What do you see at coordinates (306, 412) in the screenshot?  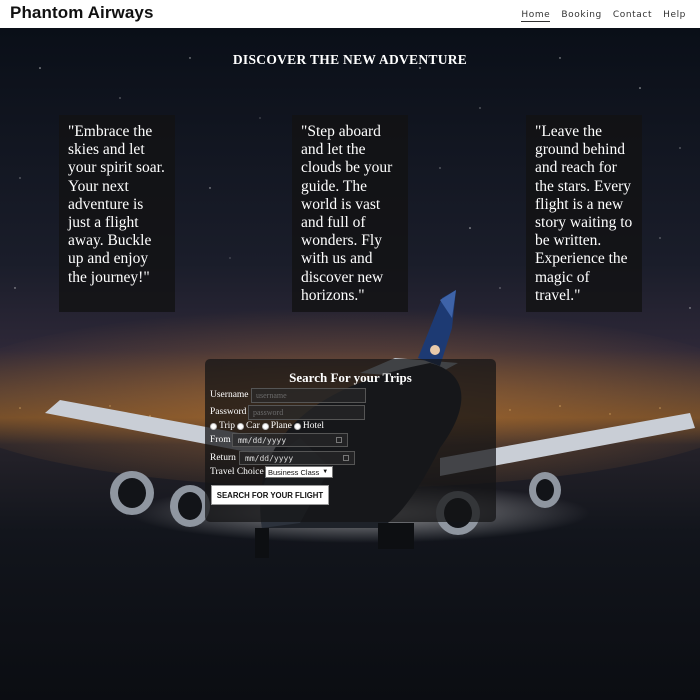 I see `password-input` at bounding box center [306, 412].